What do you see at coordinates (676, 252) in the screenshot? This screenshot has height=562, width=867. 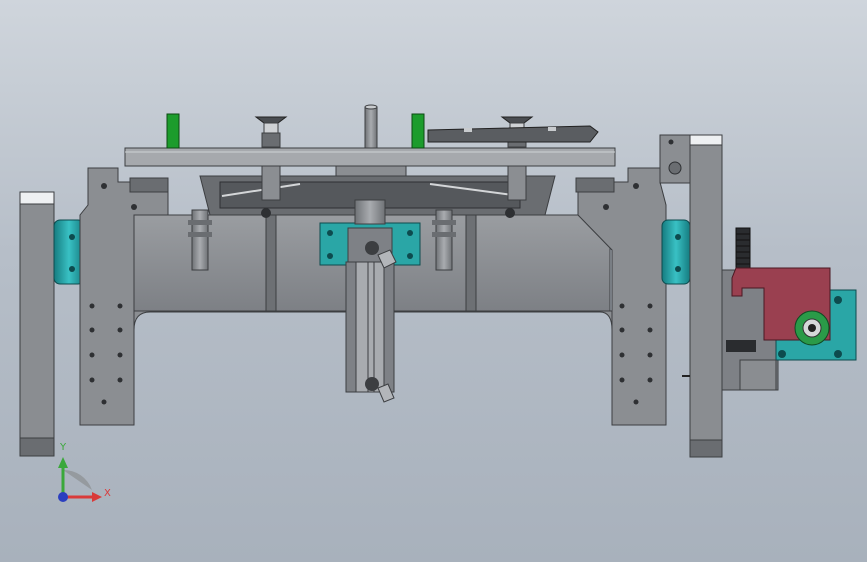 I see `right-cyan-hub` at bounding box center [676, 252].